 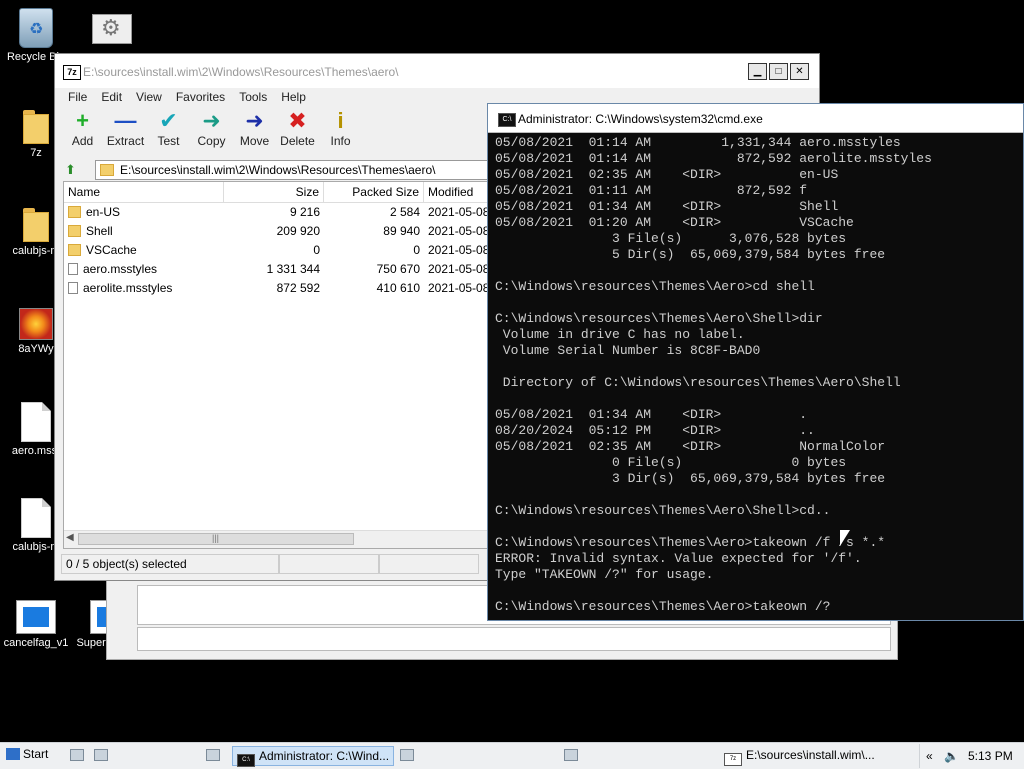 What do you see at coordinates (340, 133) in the screenshot?
I see `info-button: i Info` at bounding box center [340, 133].